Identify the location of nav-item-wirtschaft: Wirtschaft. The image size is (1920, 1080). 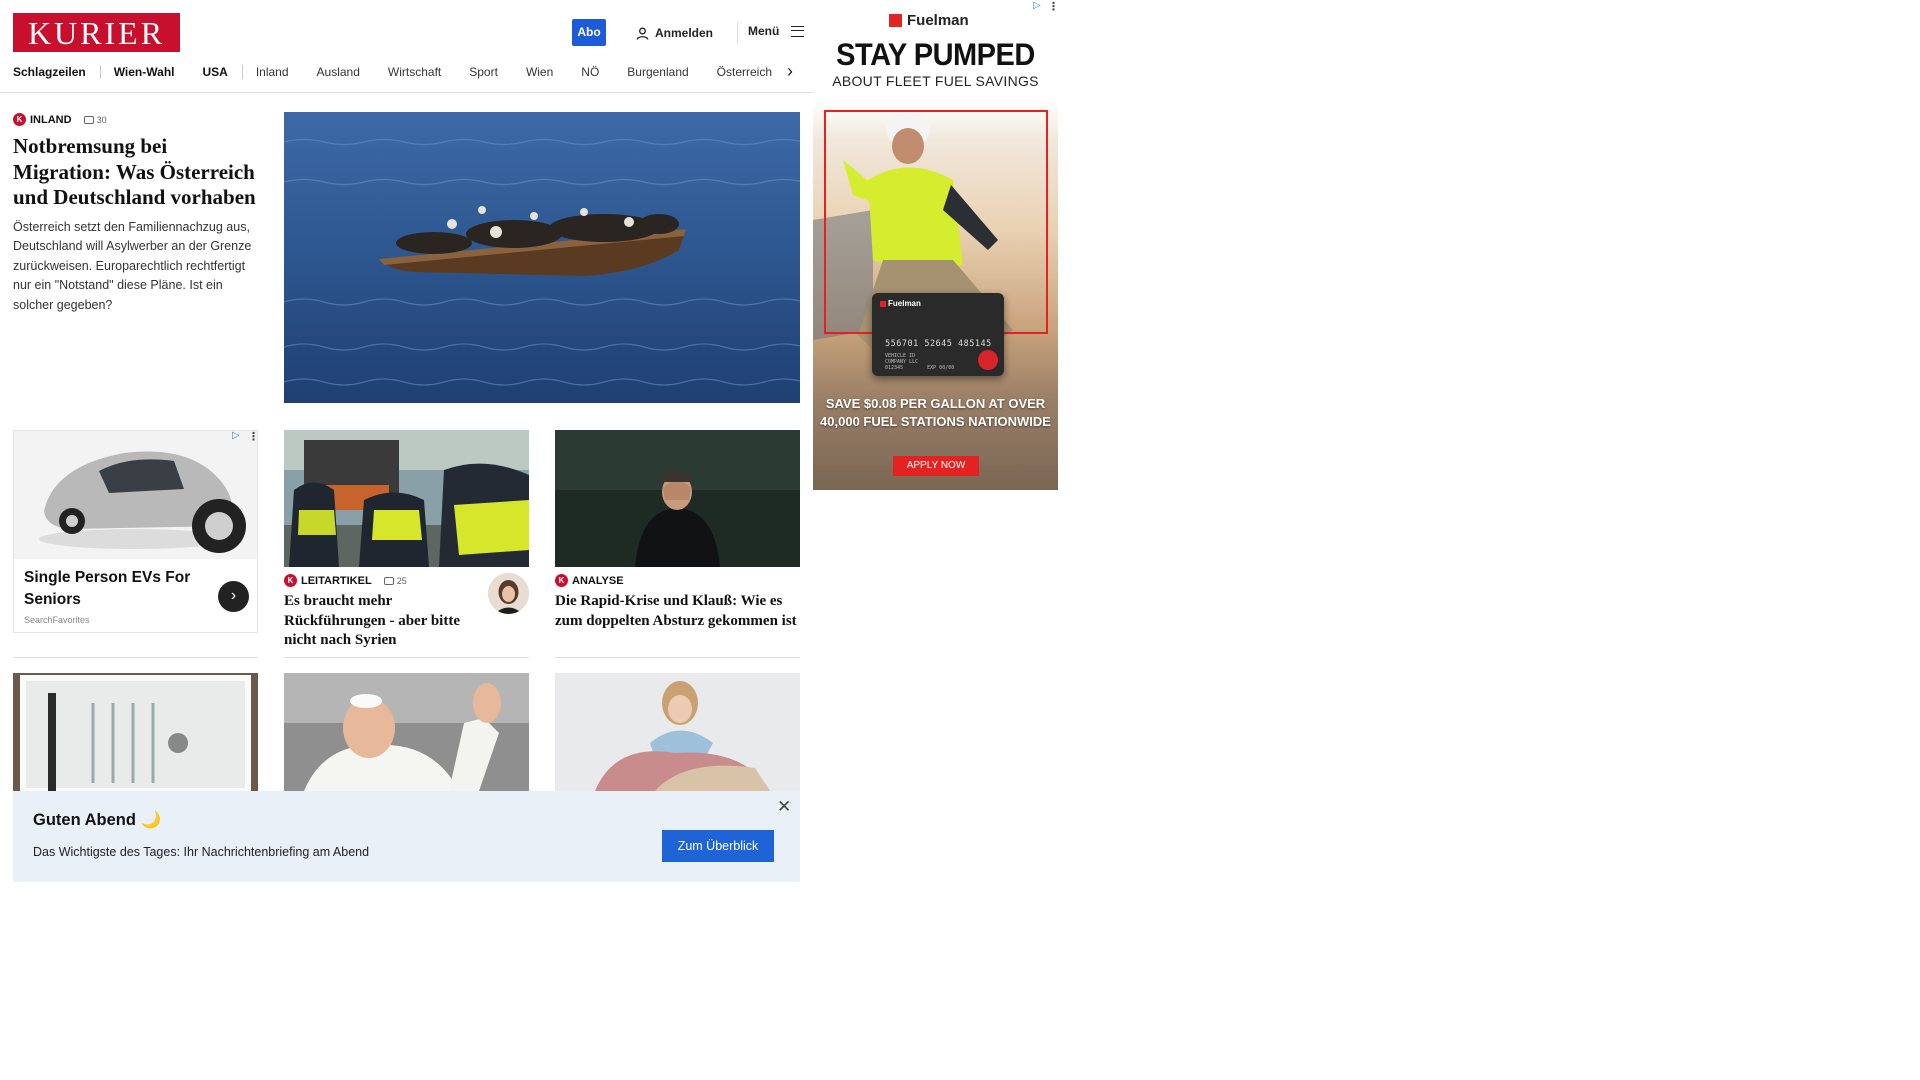
(414, 72).